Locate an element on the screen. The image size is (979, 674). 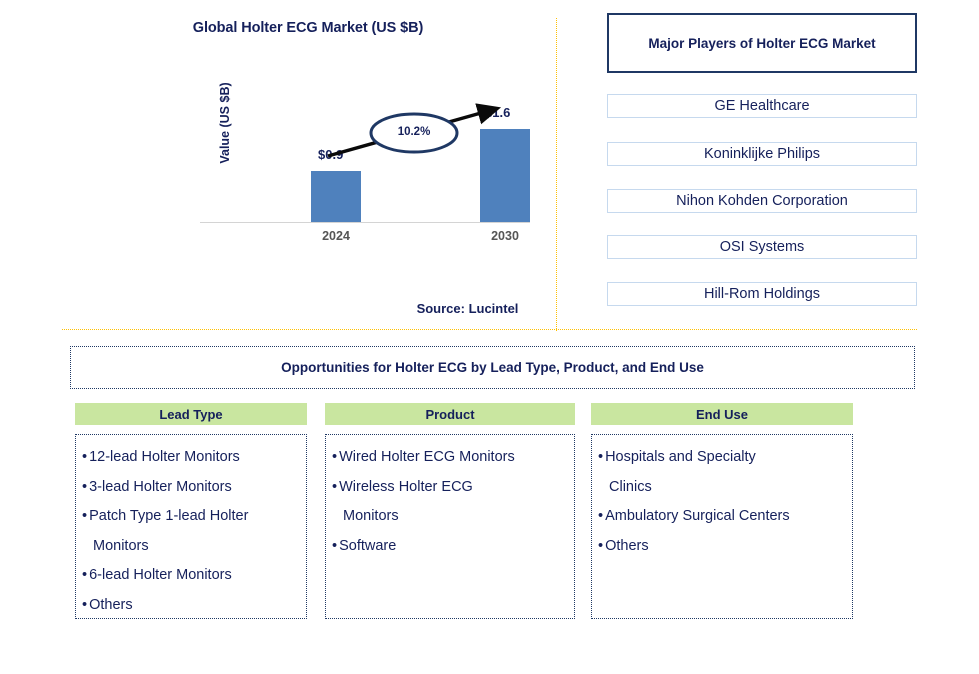
horizontal-divider is located at coordinates (489, 329).